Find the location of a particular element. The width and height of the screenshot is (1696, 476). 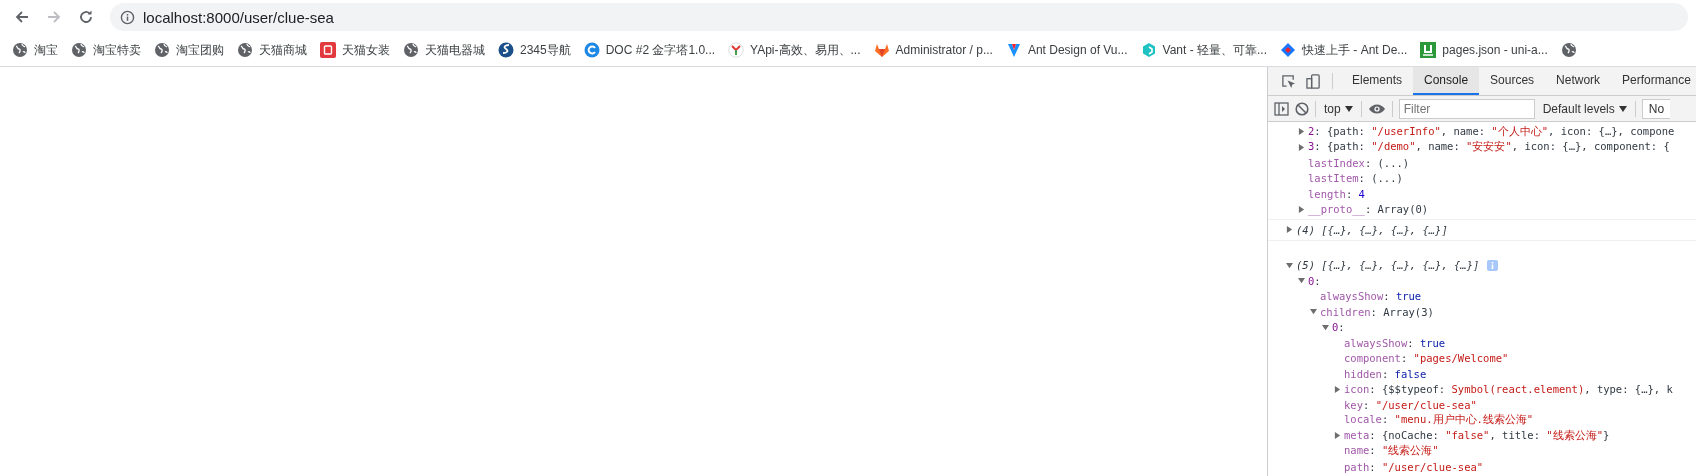

console-line: meta: {noCache: "false", title: "线索公海"} is located at coordinates (1477, 435).